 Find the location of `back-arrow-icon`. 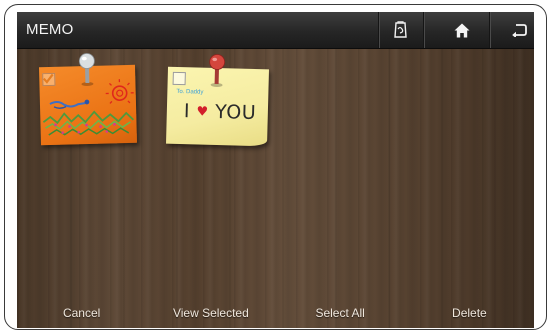

back-arrow-icon is located at coordinates (519, 30).